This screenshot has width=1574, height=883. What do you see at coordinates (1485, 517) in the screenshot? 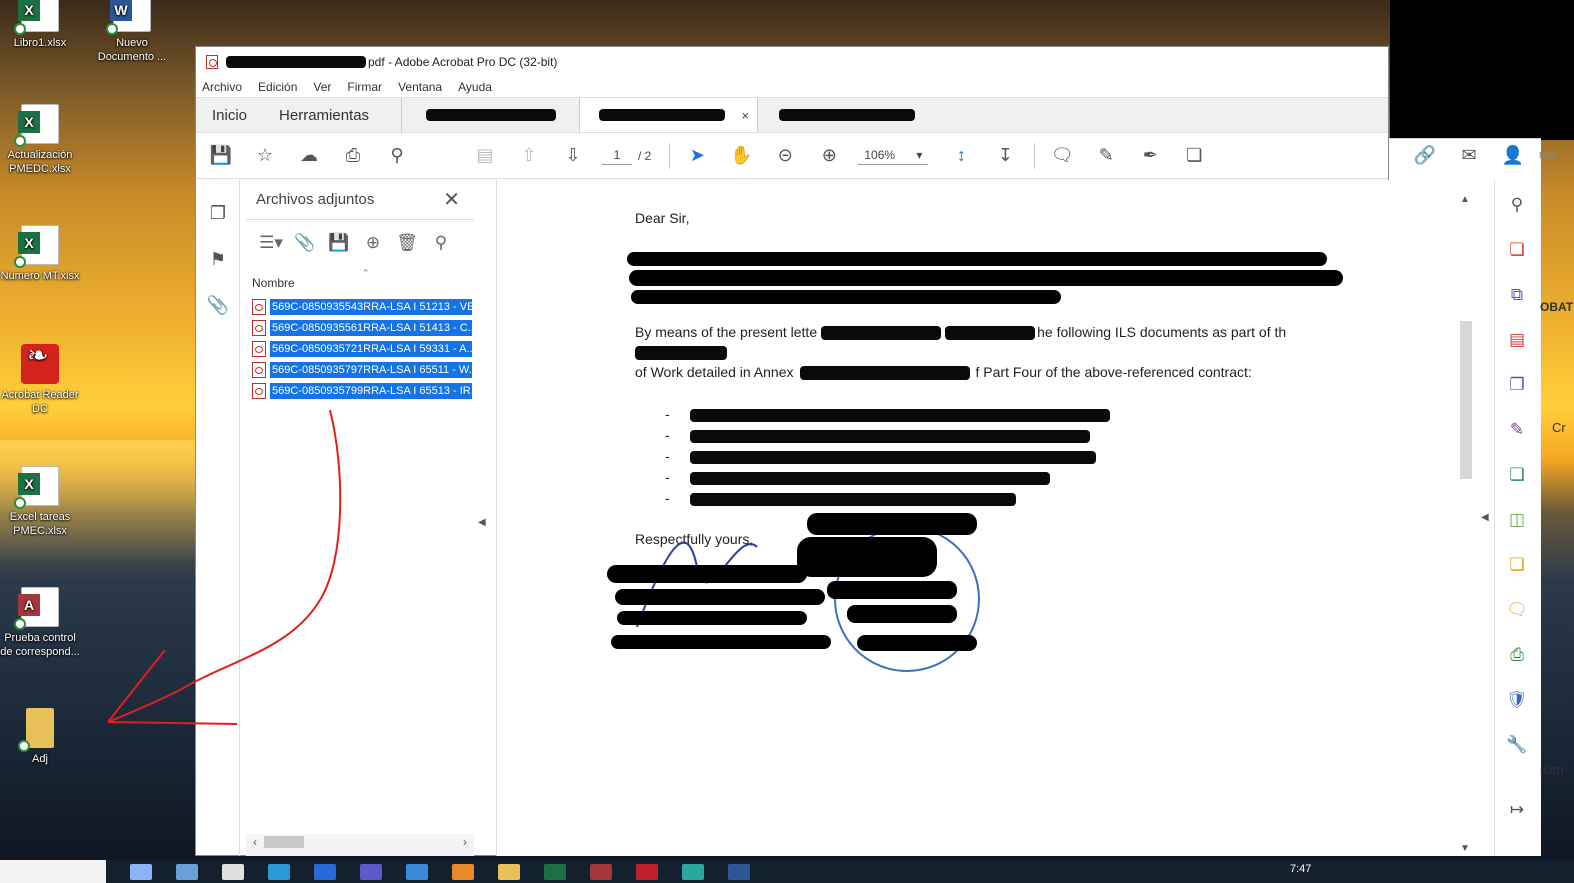
I see `collapse-right-panel-icon: ◀` at bounding box center [1485, 517].